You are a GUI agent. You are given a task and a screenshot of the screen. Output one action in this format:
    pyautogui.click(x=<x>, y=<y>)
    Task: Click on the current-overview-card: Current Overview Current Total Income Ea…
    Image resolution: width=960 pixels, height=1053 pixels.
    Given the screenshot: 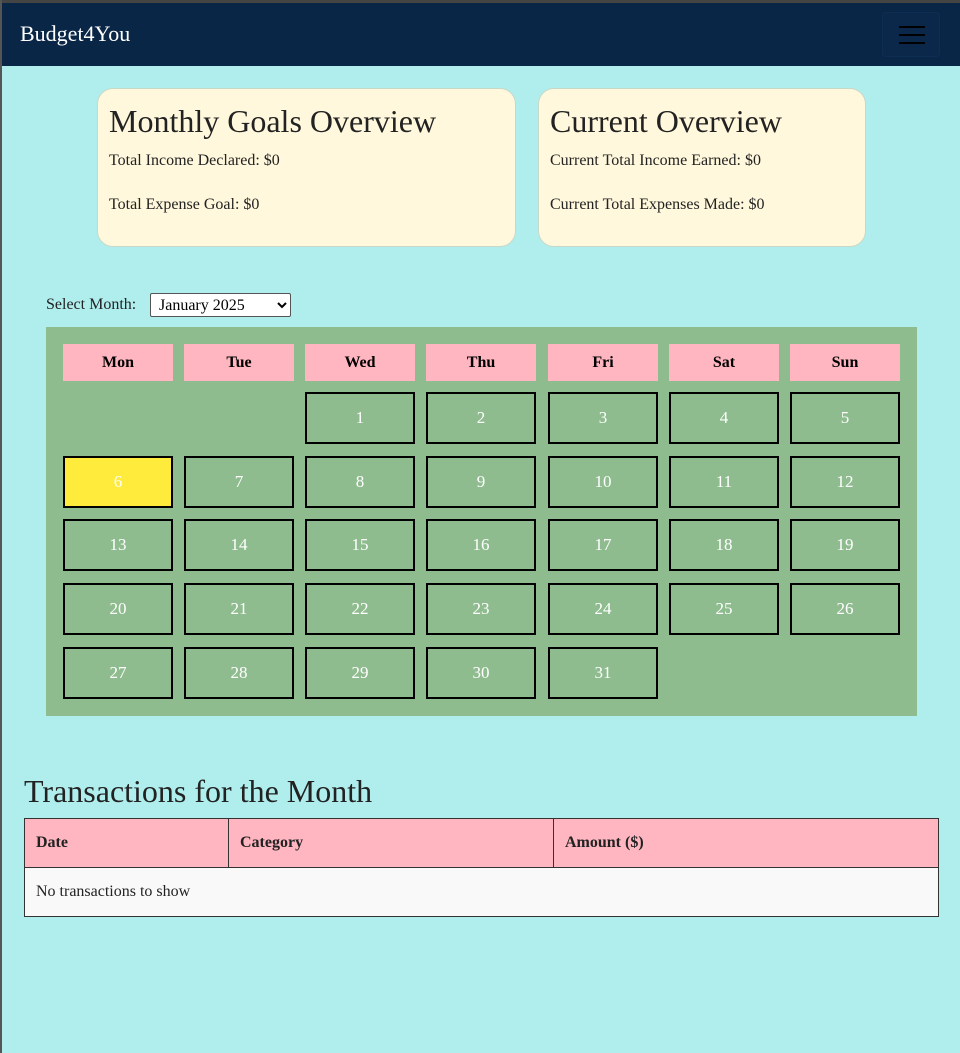 What is the action you would take?
    pyautogui.click(x=702, y=167)
    